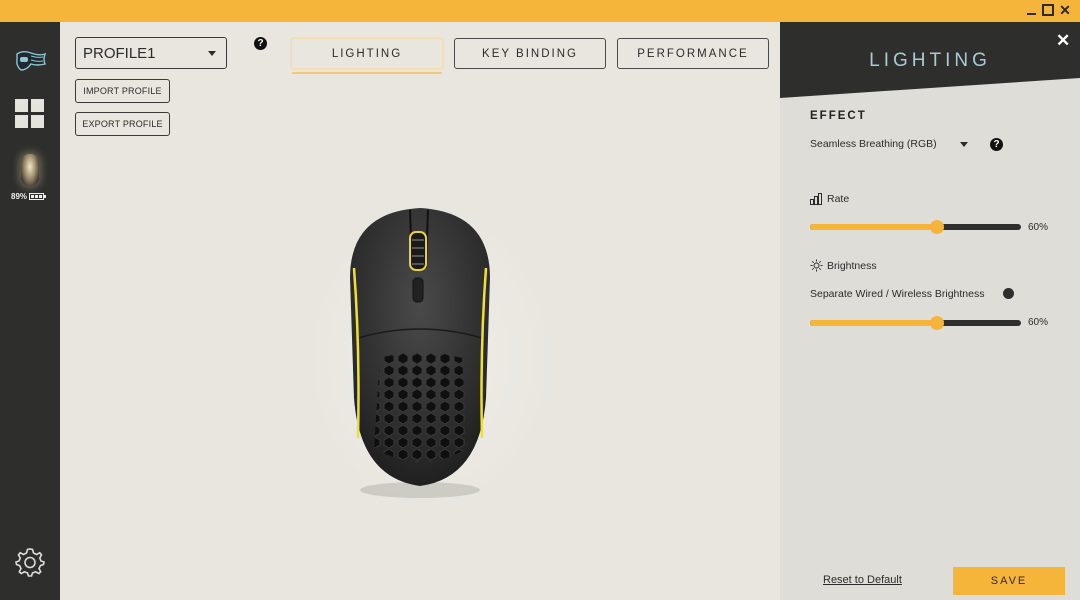  I want to click on separate-brightness-text: Separate Wired / Wireless Brightness, so click(897, 294).